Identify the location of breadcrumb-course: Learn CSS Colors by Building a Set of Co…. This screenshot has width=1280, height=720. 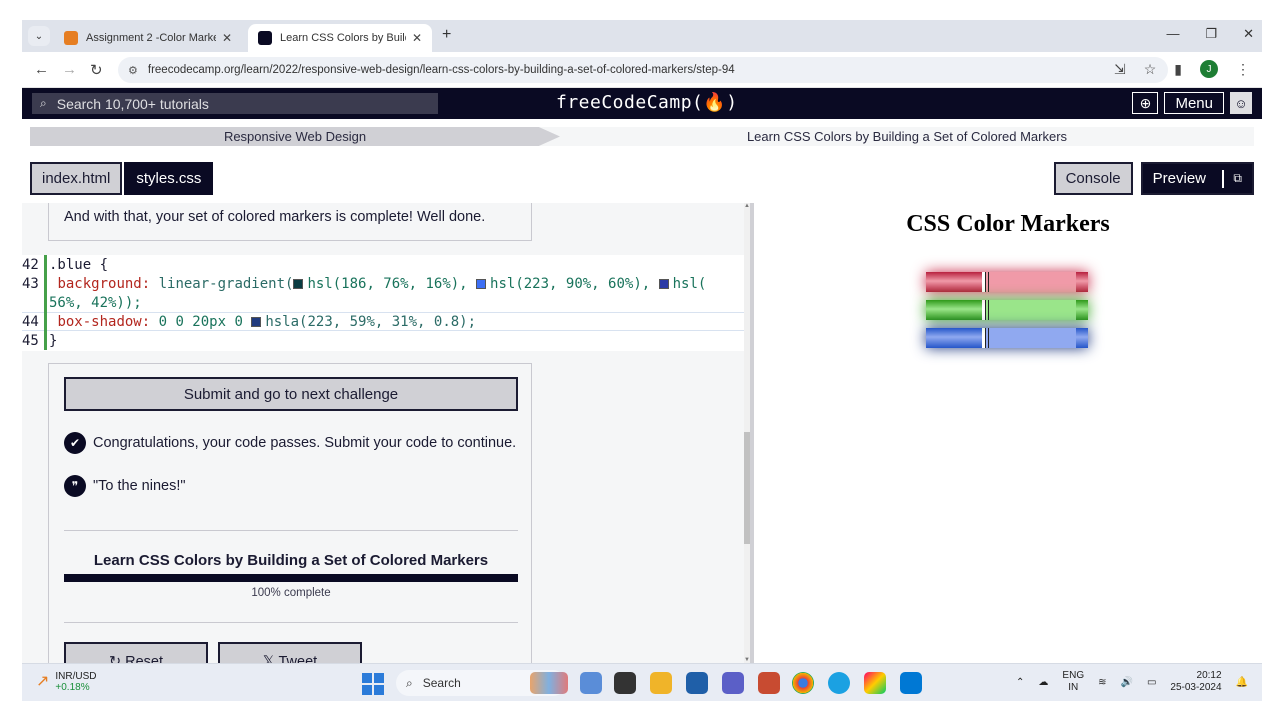
(907, 136).